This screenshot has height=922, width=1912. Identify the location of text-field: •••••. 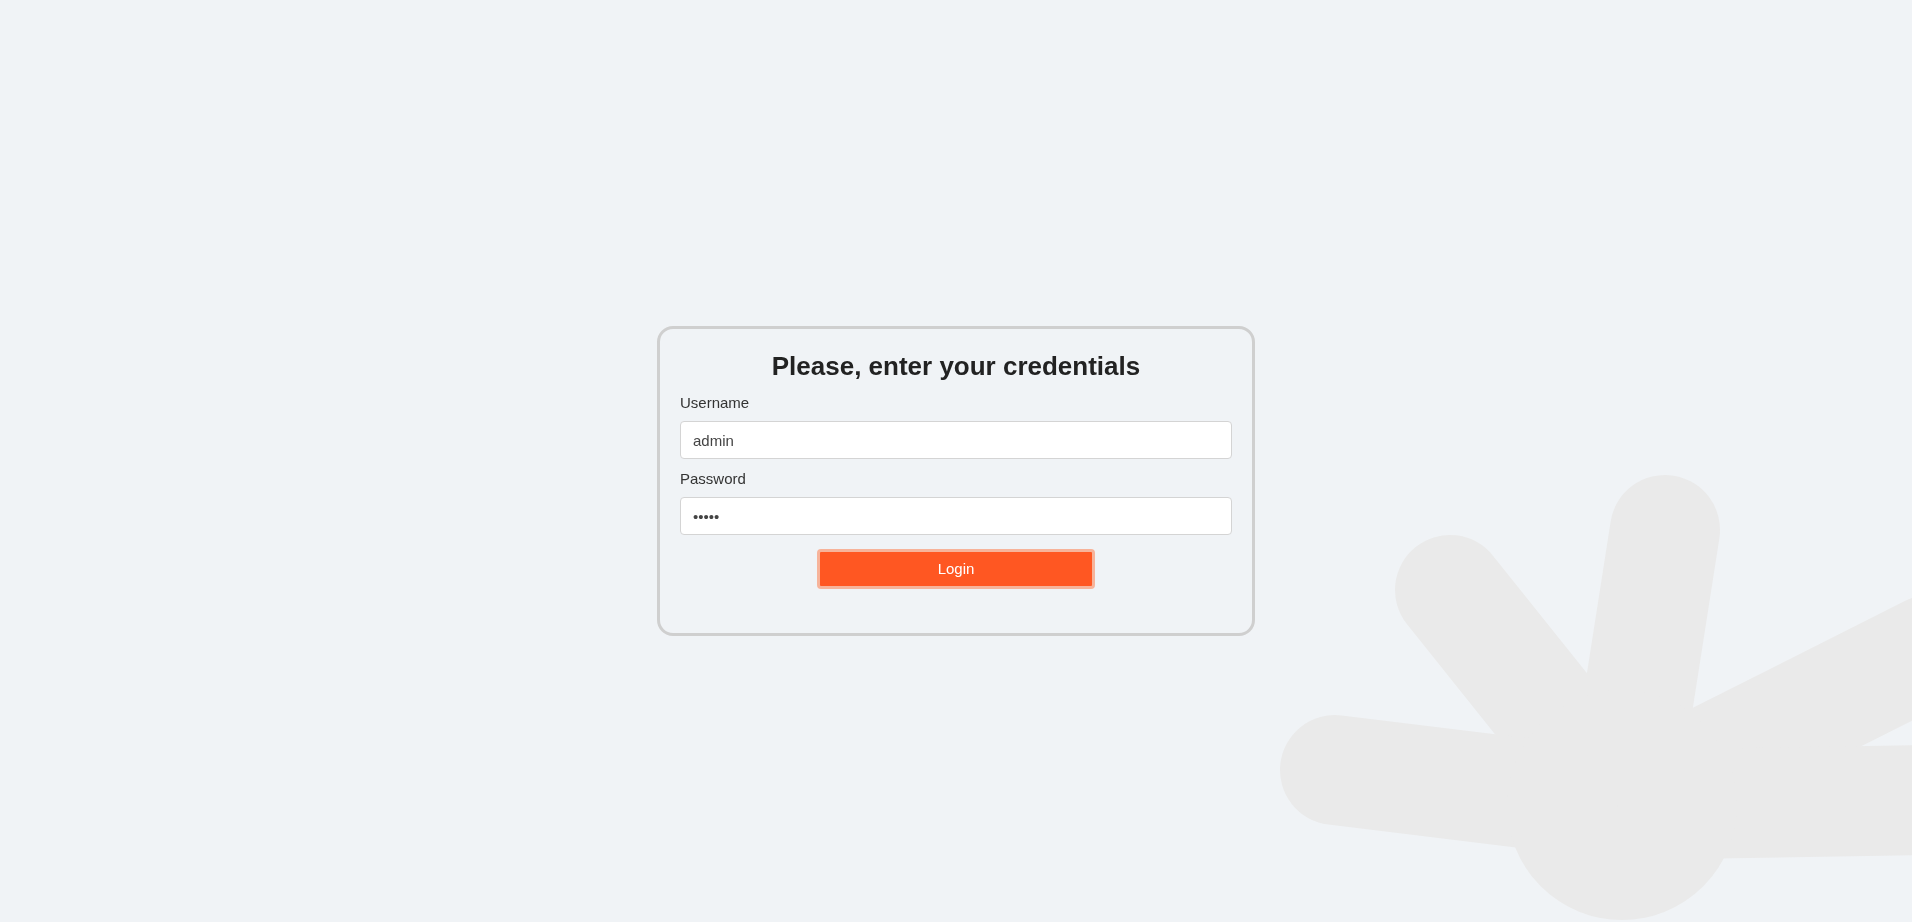
(956, 516).